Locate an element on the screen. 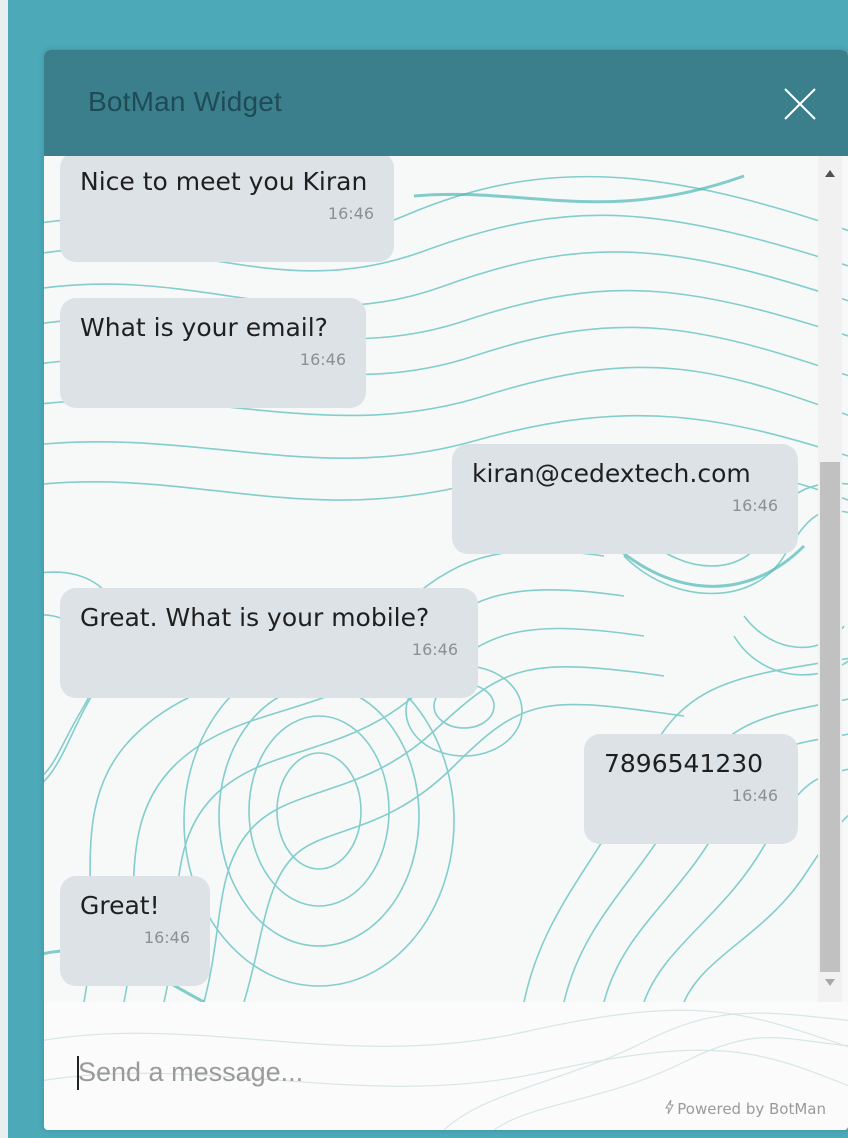  message-bubble-bot: Great. What is your mobile? 16:46 is located at coordinates (269, 643).